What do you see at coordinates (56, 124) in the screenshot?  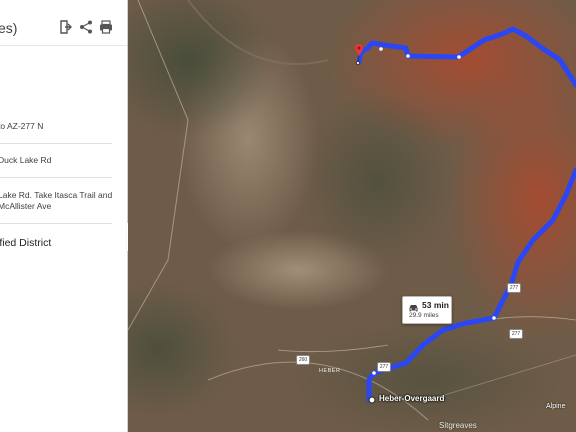 I see `direction-step: to AZ-277 N` at bounding box center [56, 124].